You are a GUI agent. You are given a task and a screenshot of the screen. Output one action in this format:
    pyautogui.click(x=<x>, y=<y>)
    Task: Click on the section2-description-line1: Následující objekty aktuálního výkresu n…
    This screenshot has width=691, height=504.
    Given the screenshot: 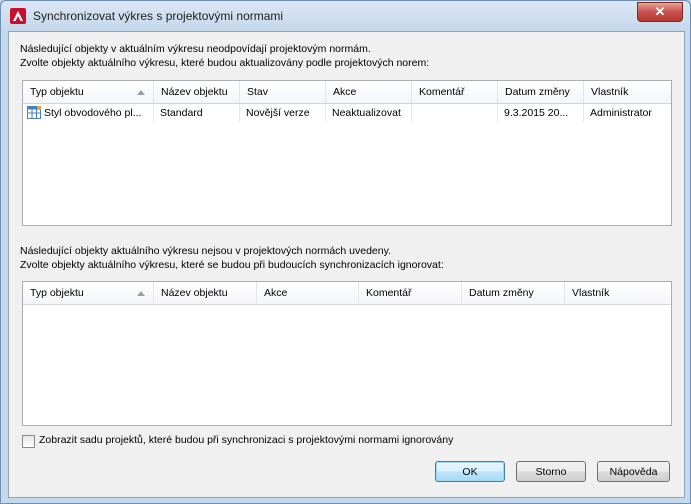 What is the action you would take?
    pyautogui.click(x=206, y=251)
    